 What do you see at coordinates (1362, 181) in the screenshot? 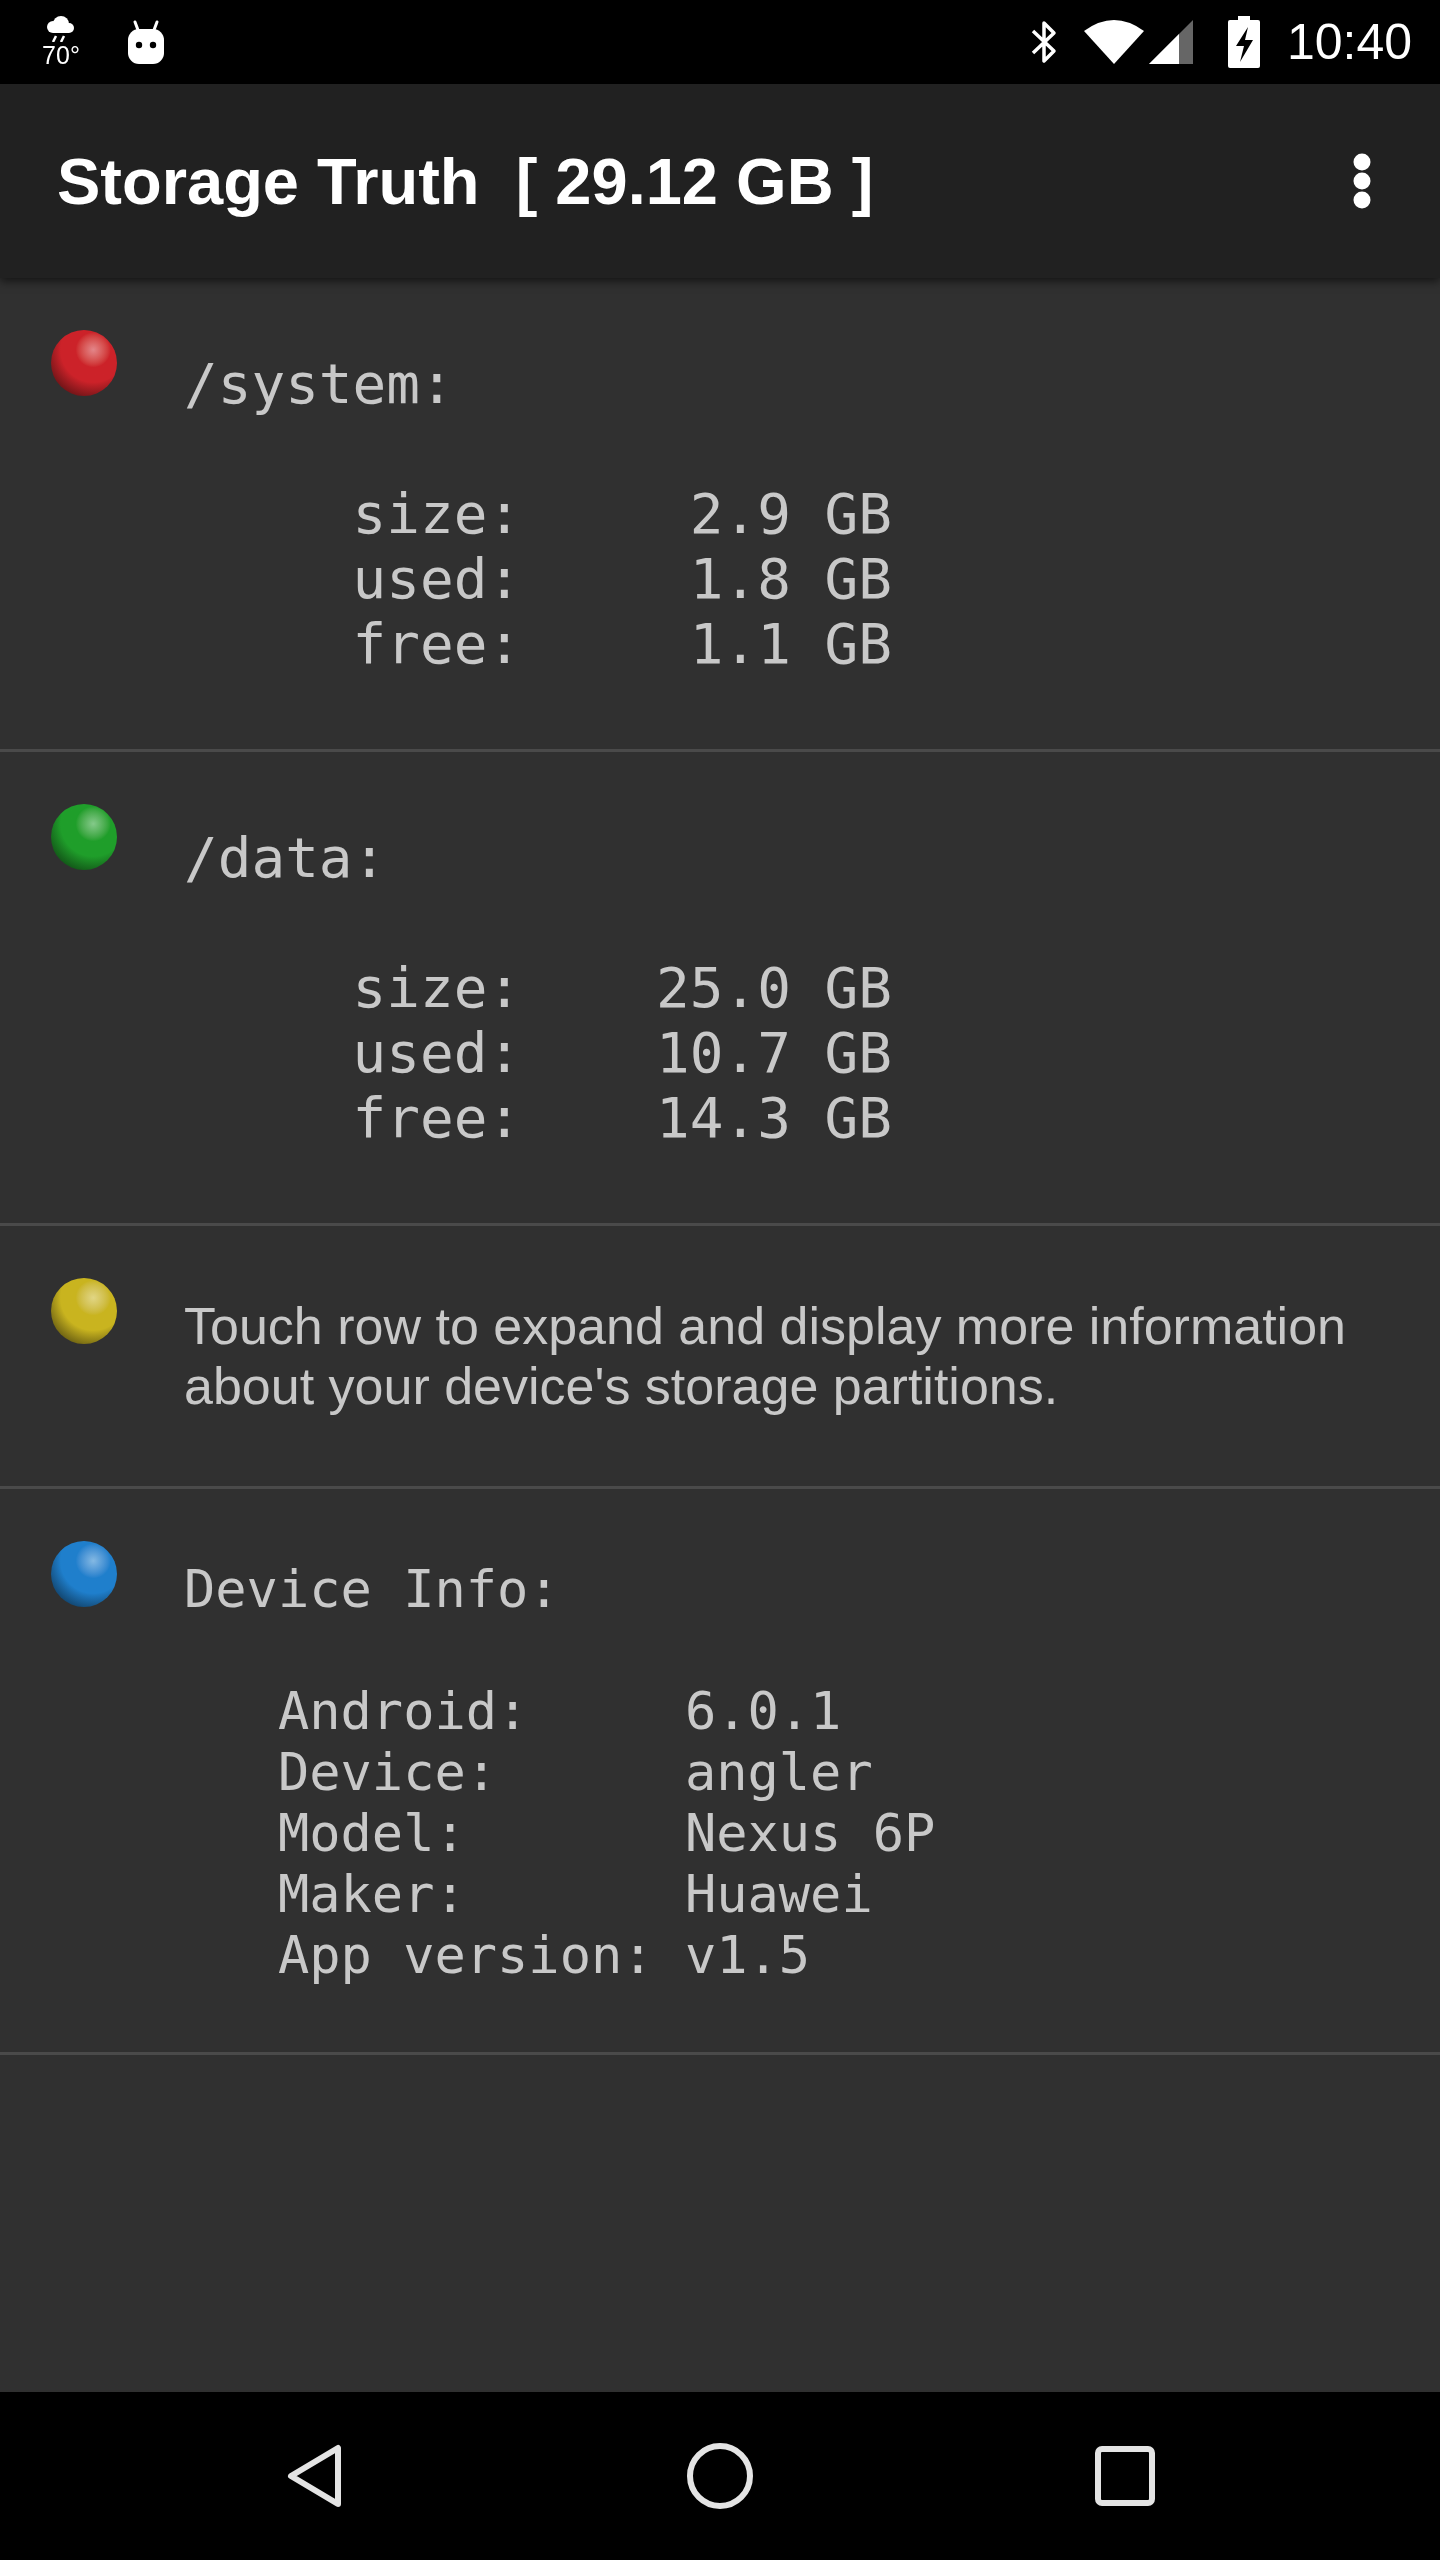
I see `menu-icon` at bounding box center [1362, 181].